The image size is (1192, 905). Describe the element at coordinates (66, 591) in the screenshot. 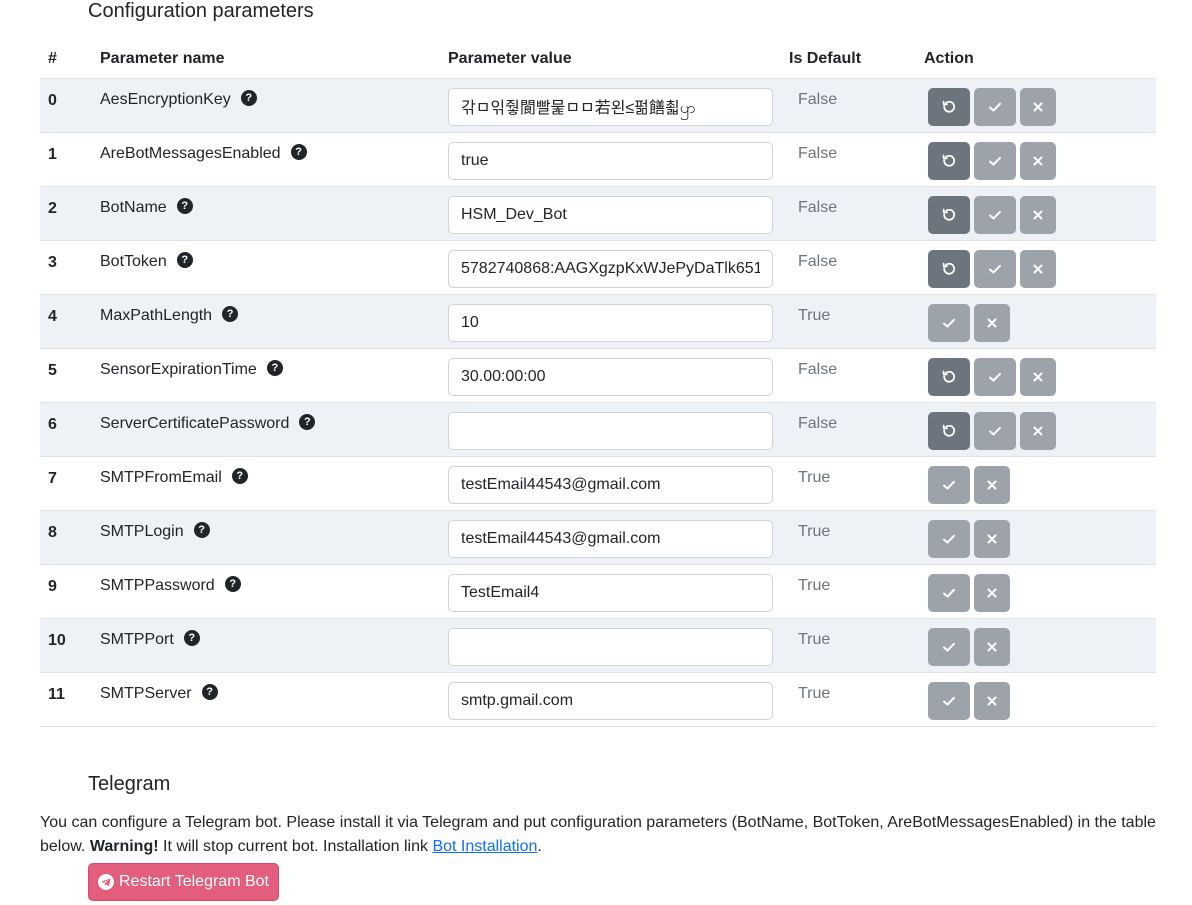

I see `row-index: 9` at that location.